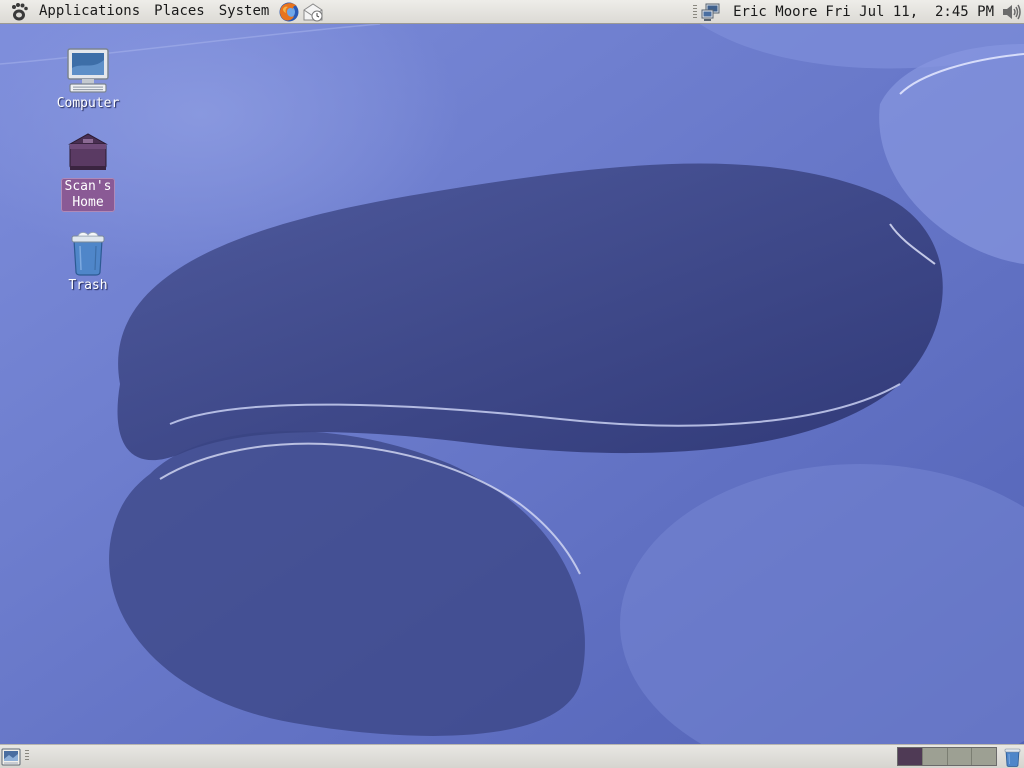 The height and width of the screenshot is (768, 1024). I want to click on home-folder-icon, so click(88, 151).